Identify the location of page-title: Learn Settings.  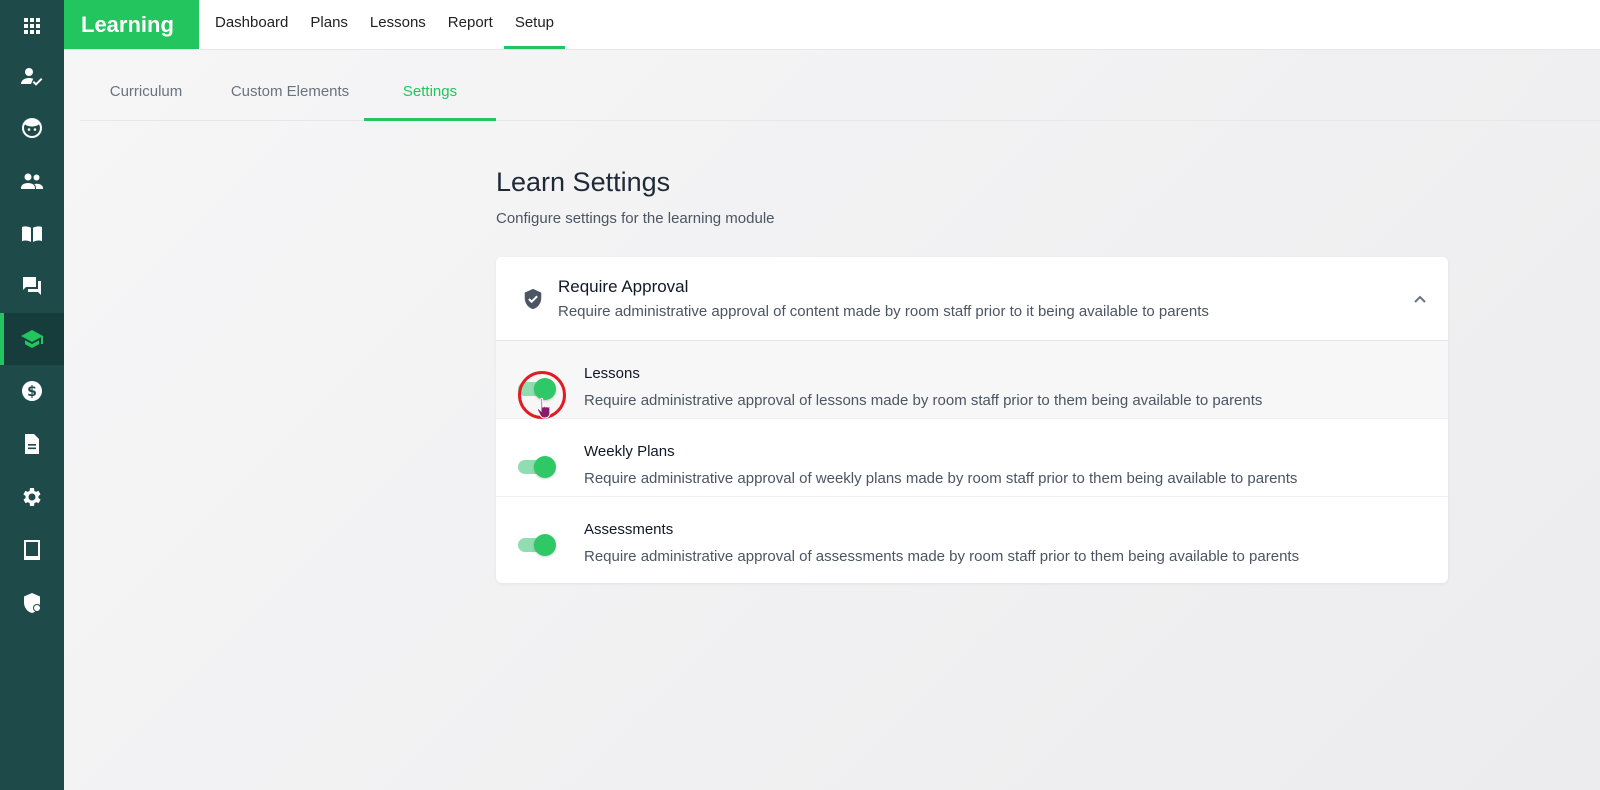
(583, 182).